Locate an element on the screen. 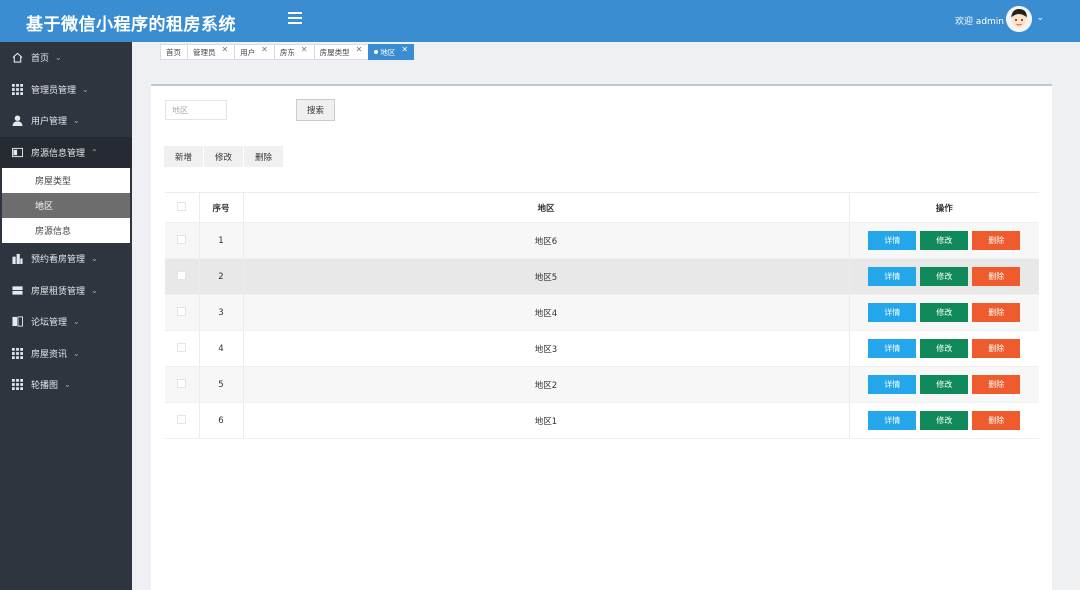 The image size is (1080, 590). listings-submenu: 房屋类型 地区 房源信息 is located at coordinates (66, 205).